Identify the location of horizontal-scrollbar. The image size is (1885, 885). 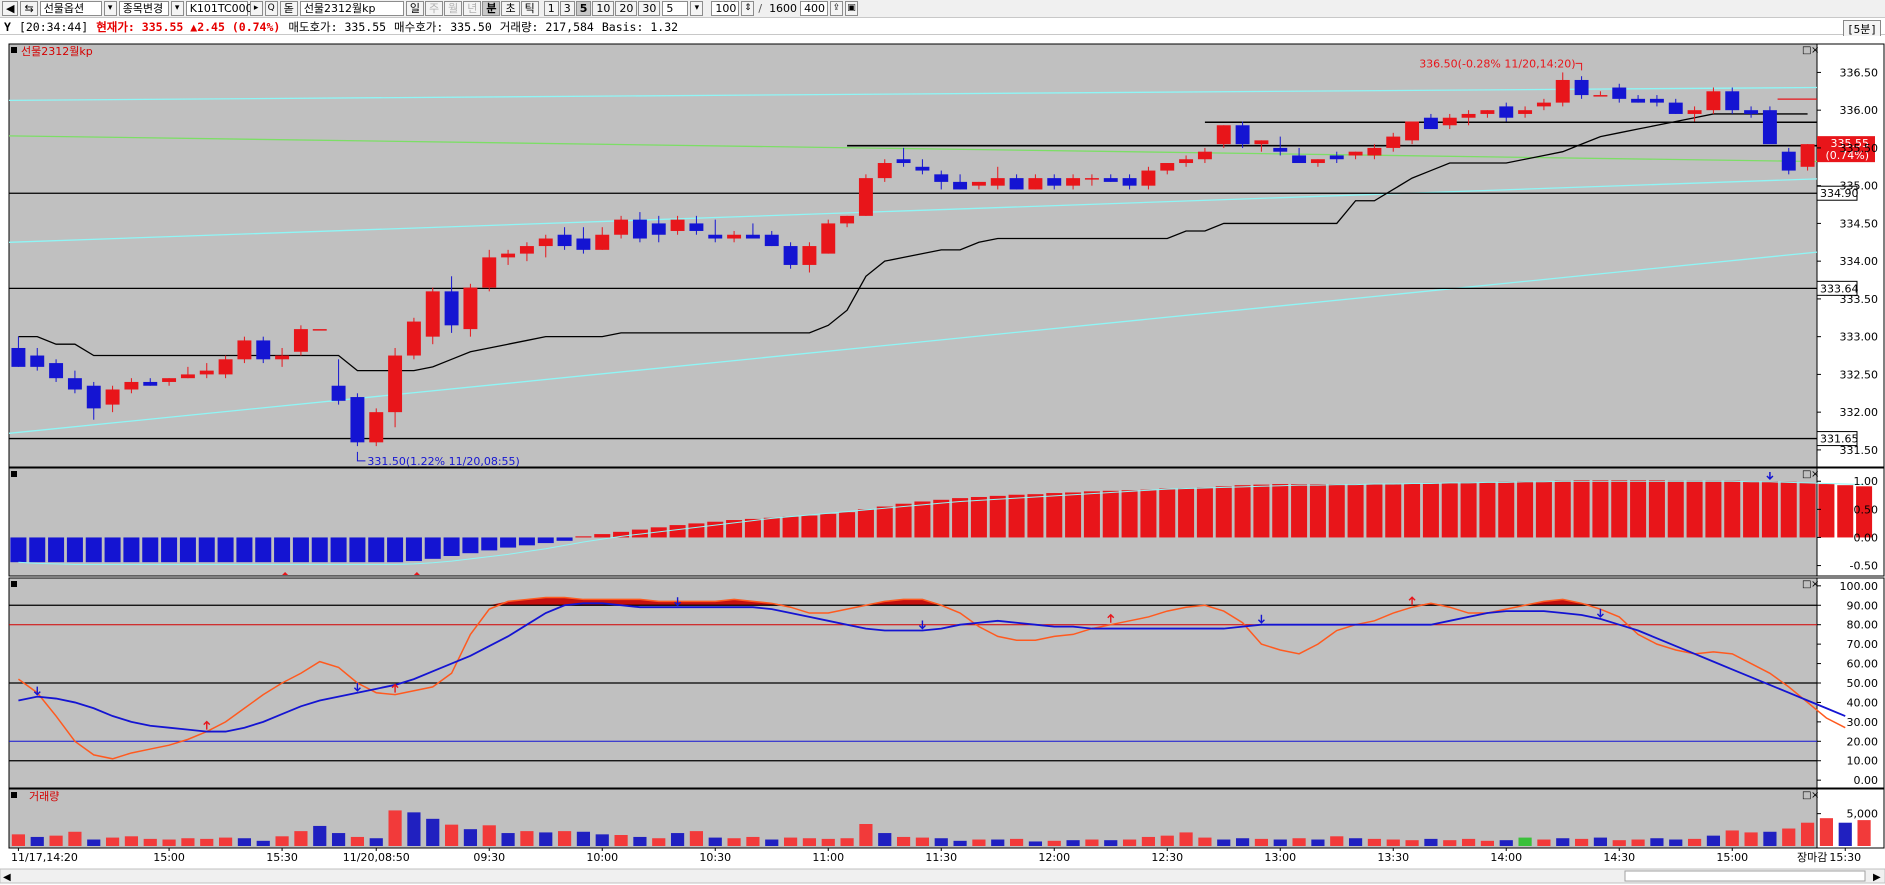
(942, 876).